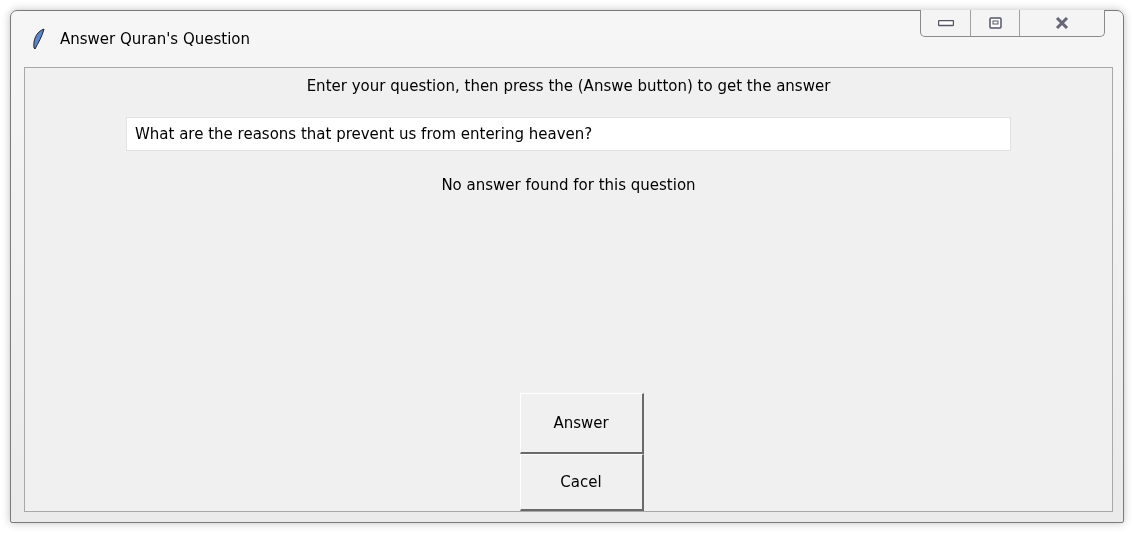 The height and width of the screenshot is (533, 1134). Describe the element at coordinates (995, 23) in the screenshot. I see `maximize-icon` at that location.